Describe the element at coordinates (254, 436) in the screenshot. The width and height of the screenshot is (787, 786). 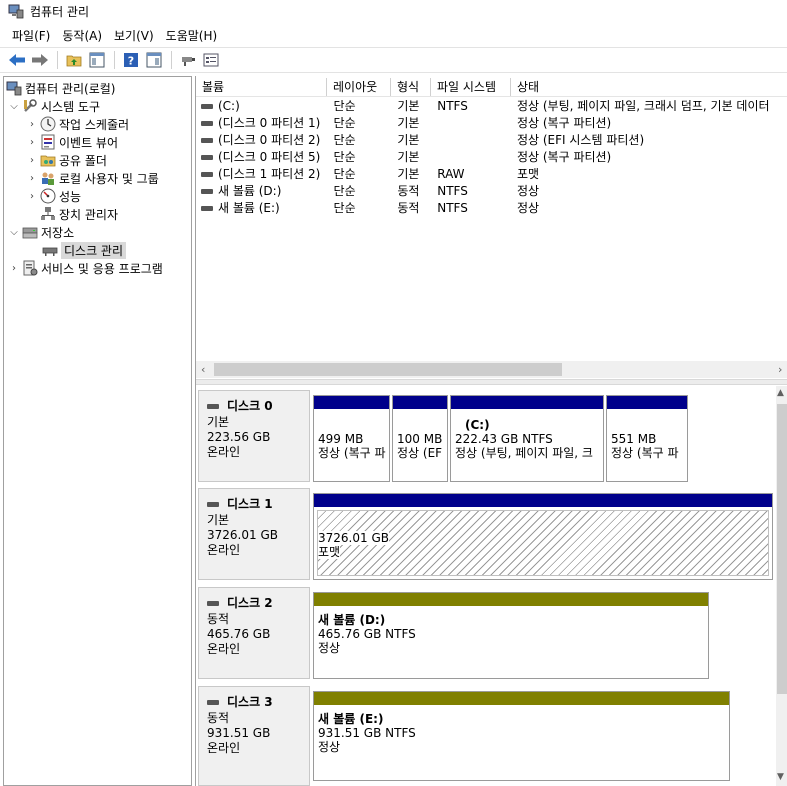
I see `disk-label: 디스크 0 기본 223.56 GB 온라인` at that location.